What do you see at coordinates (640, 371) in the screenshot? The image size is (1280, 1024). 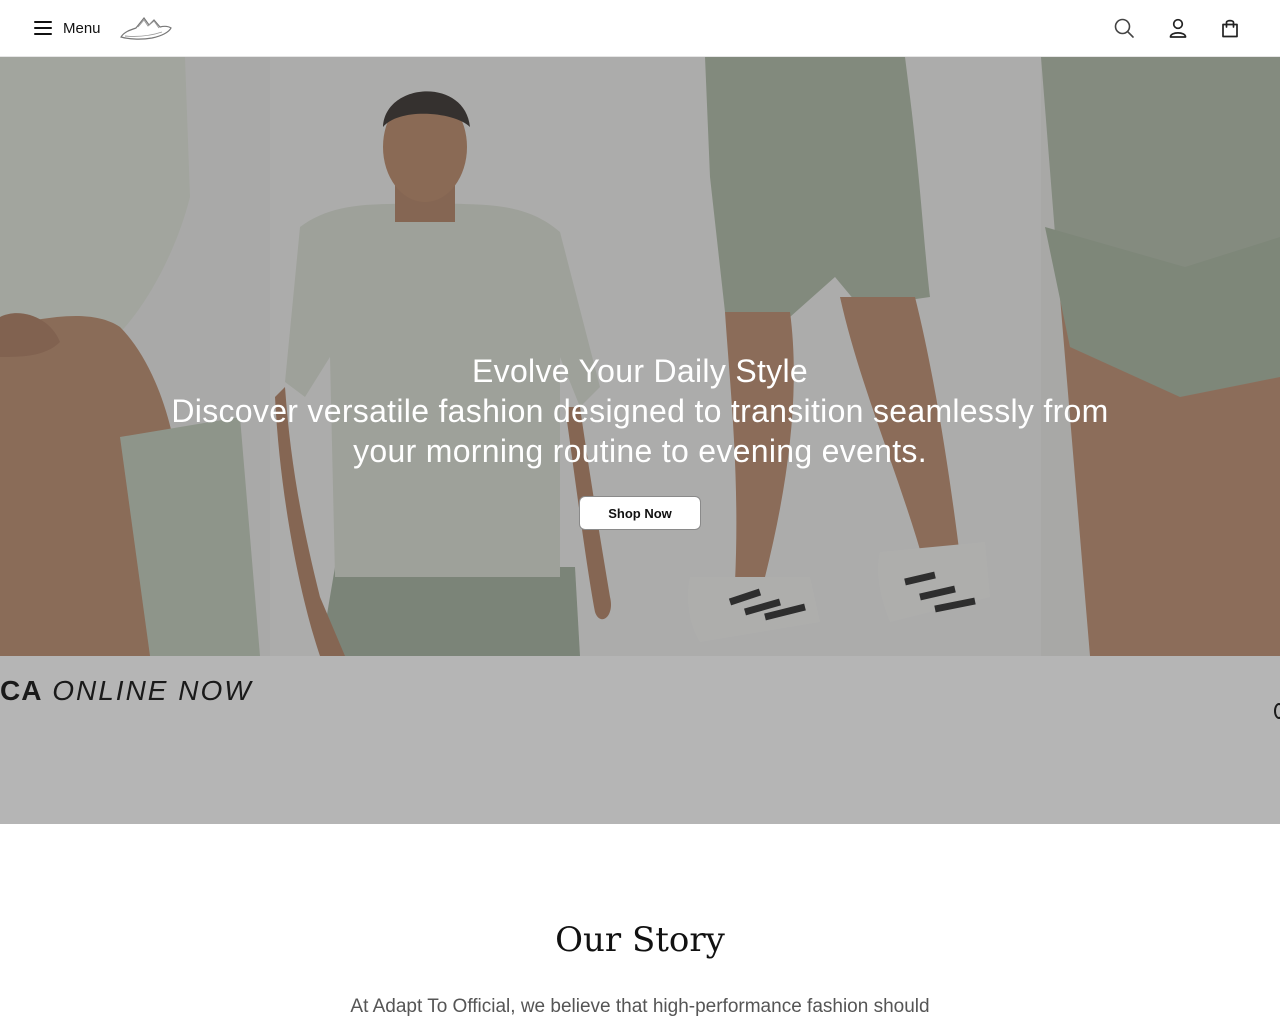 I see `hero-title: Evolve Your Daily Style` at bounding box center [640, 371].